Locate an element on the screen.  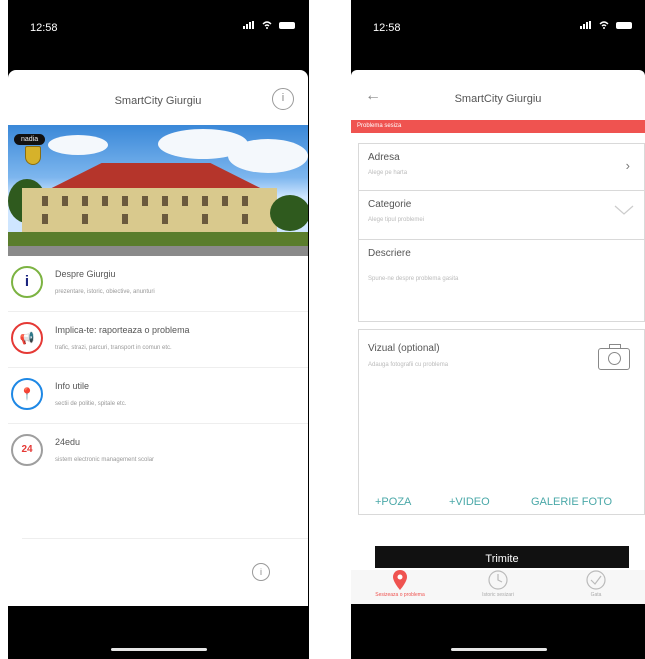
info-button-bottom: i is located at coordinates (261, 572).